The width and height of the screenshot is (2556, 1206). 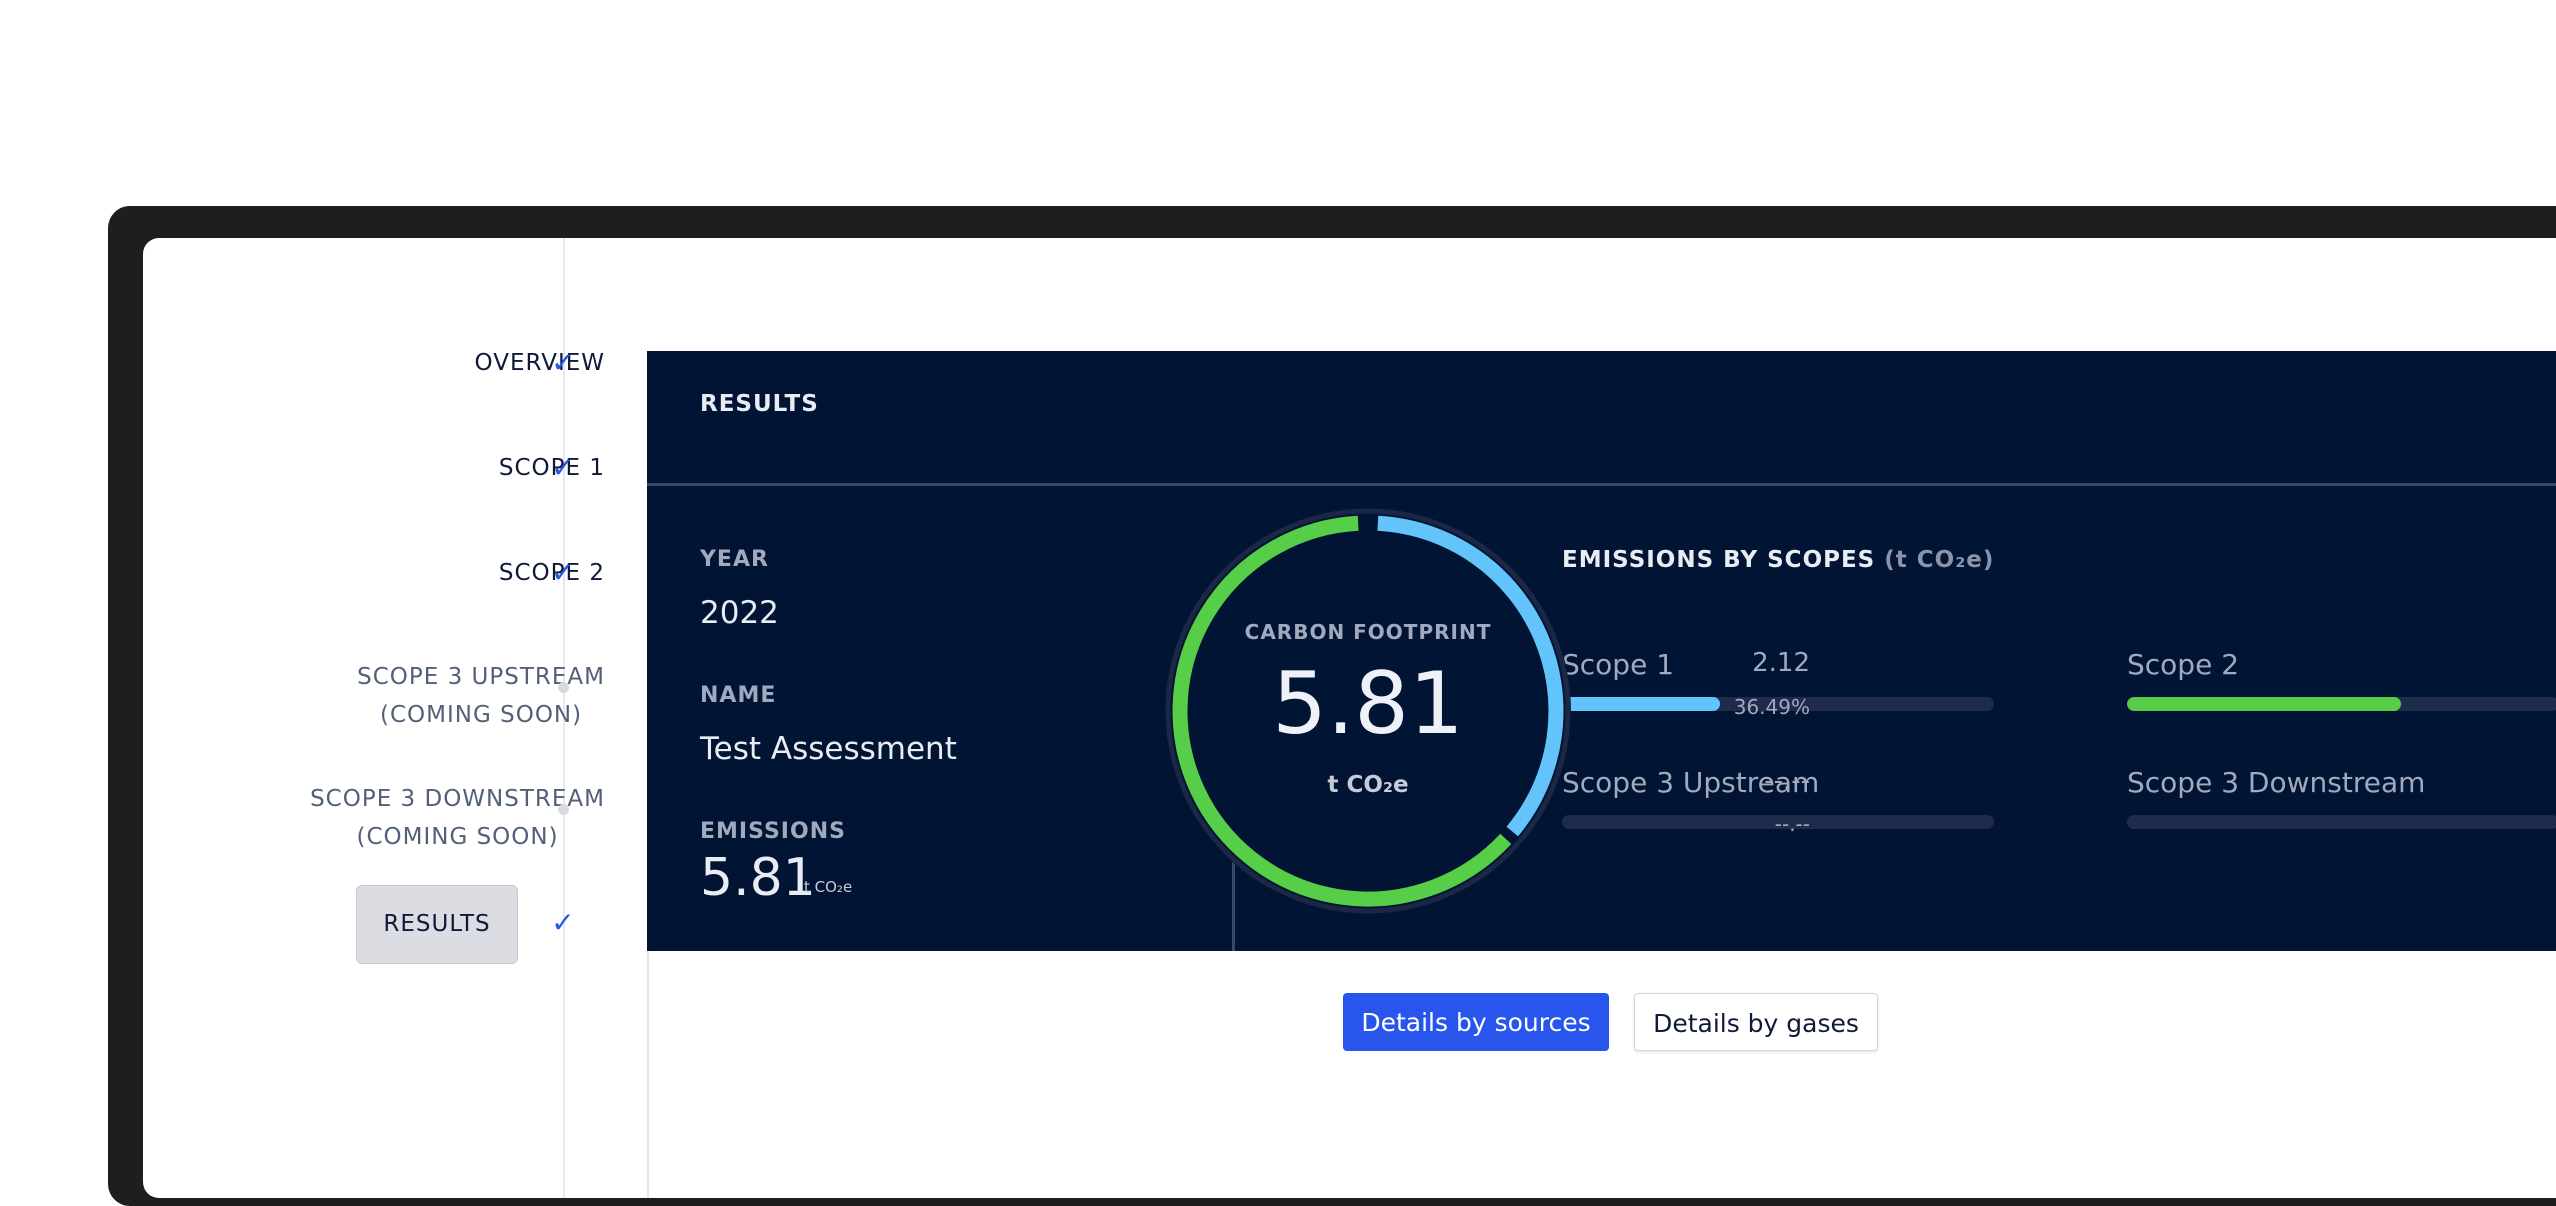 What do you see at coordinates (828, 749) in the screenshot?
I see `name-value: Test Assessment` at bounding box center [828, 749].